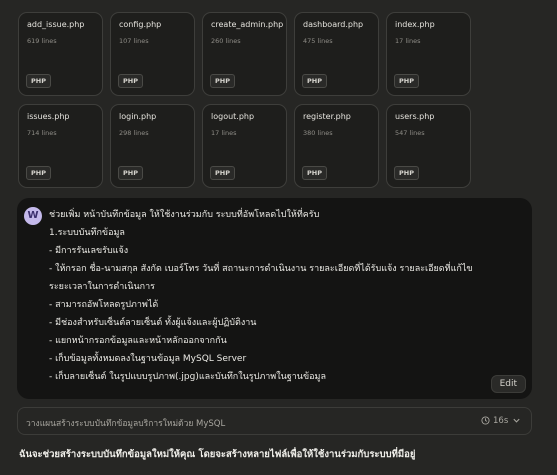  Describe the element at coordinates (244, 146) in the screenshot. I see `file-card-logout: logout.php 17 lines PHP` at that location.